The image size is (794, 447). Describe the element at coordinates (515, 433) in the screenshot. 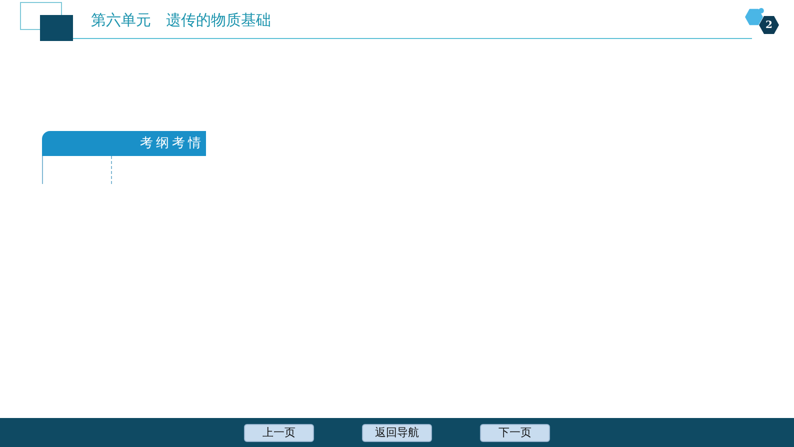

I see `nav-button: 下一页` at that location.